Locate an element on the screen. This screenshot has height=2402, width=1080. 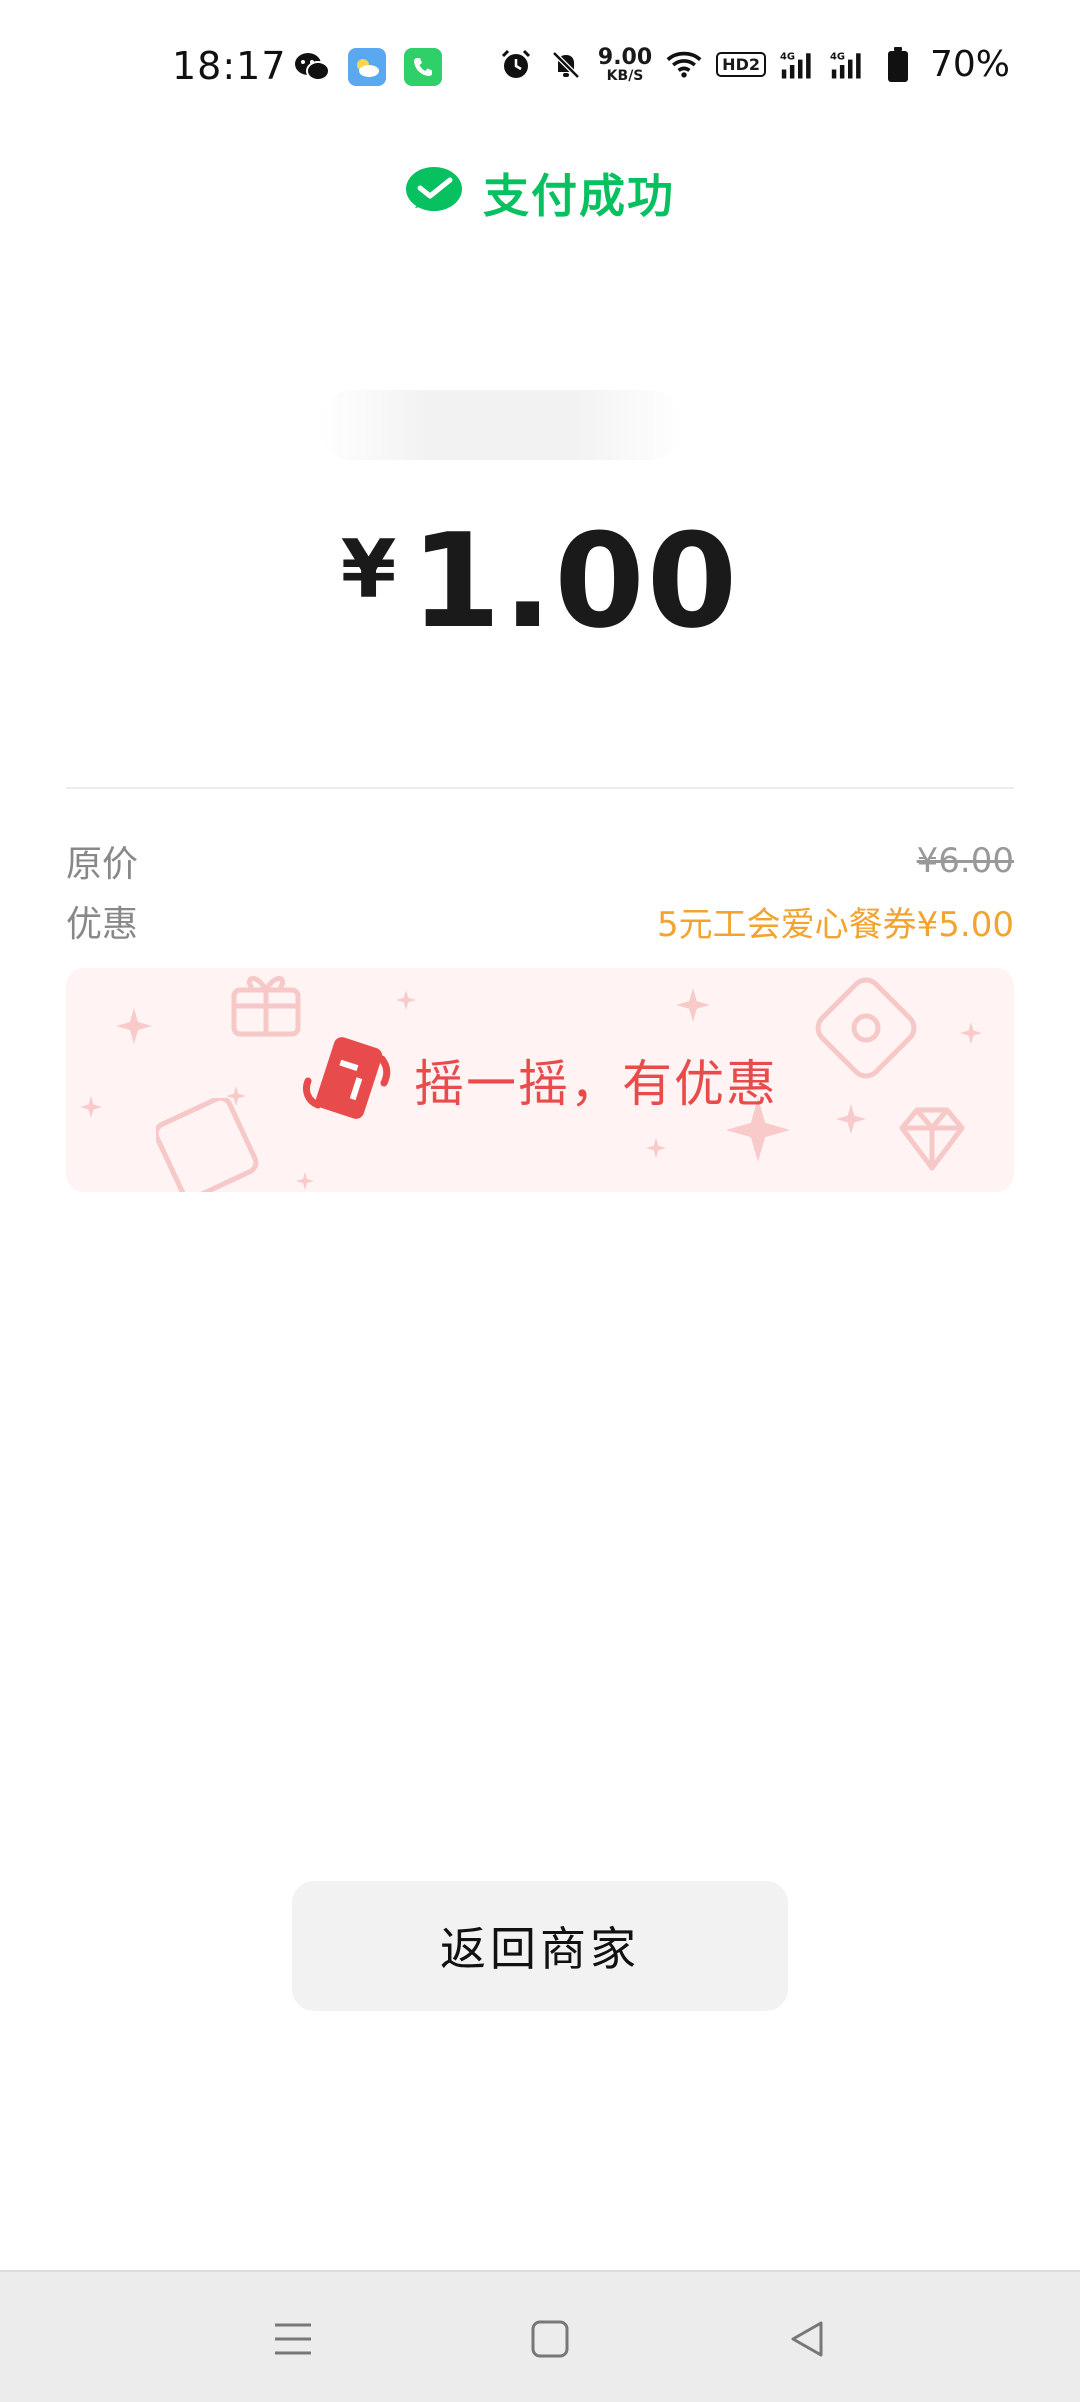
net-speed: 9.00 KB/S is located at coordinates (625, 64).